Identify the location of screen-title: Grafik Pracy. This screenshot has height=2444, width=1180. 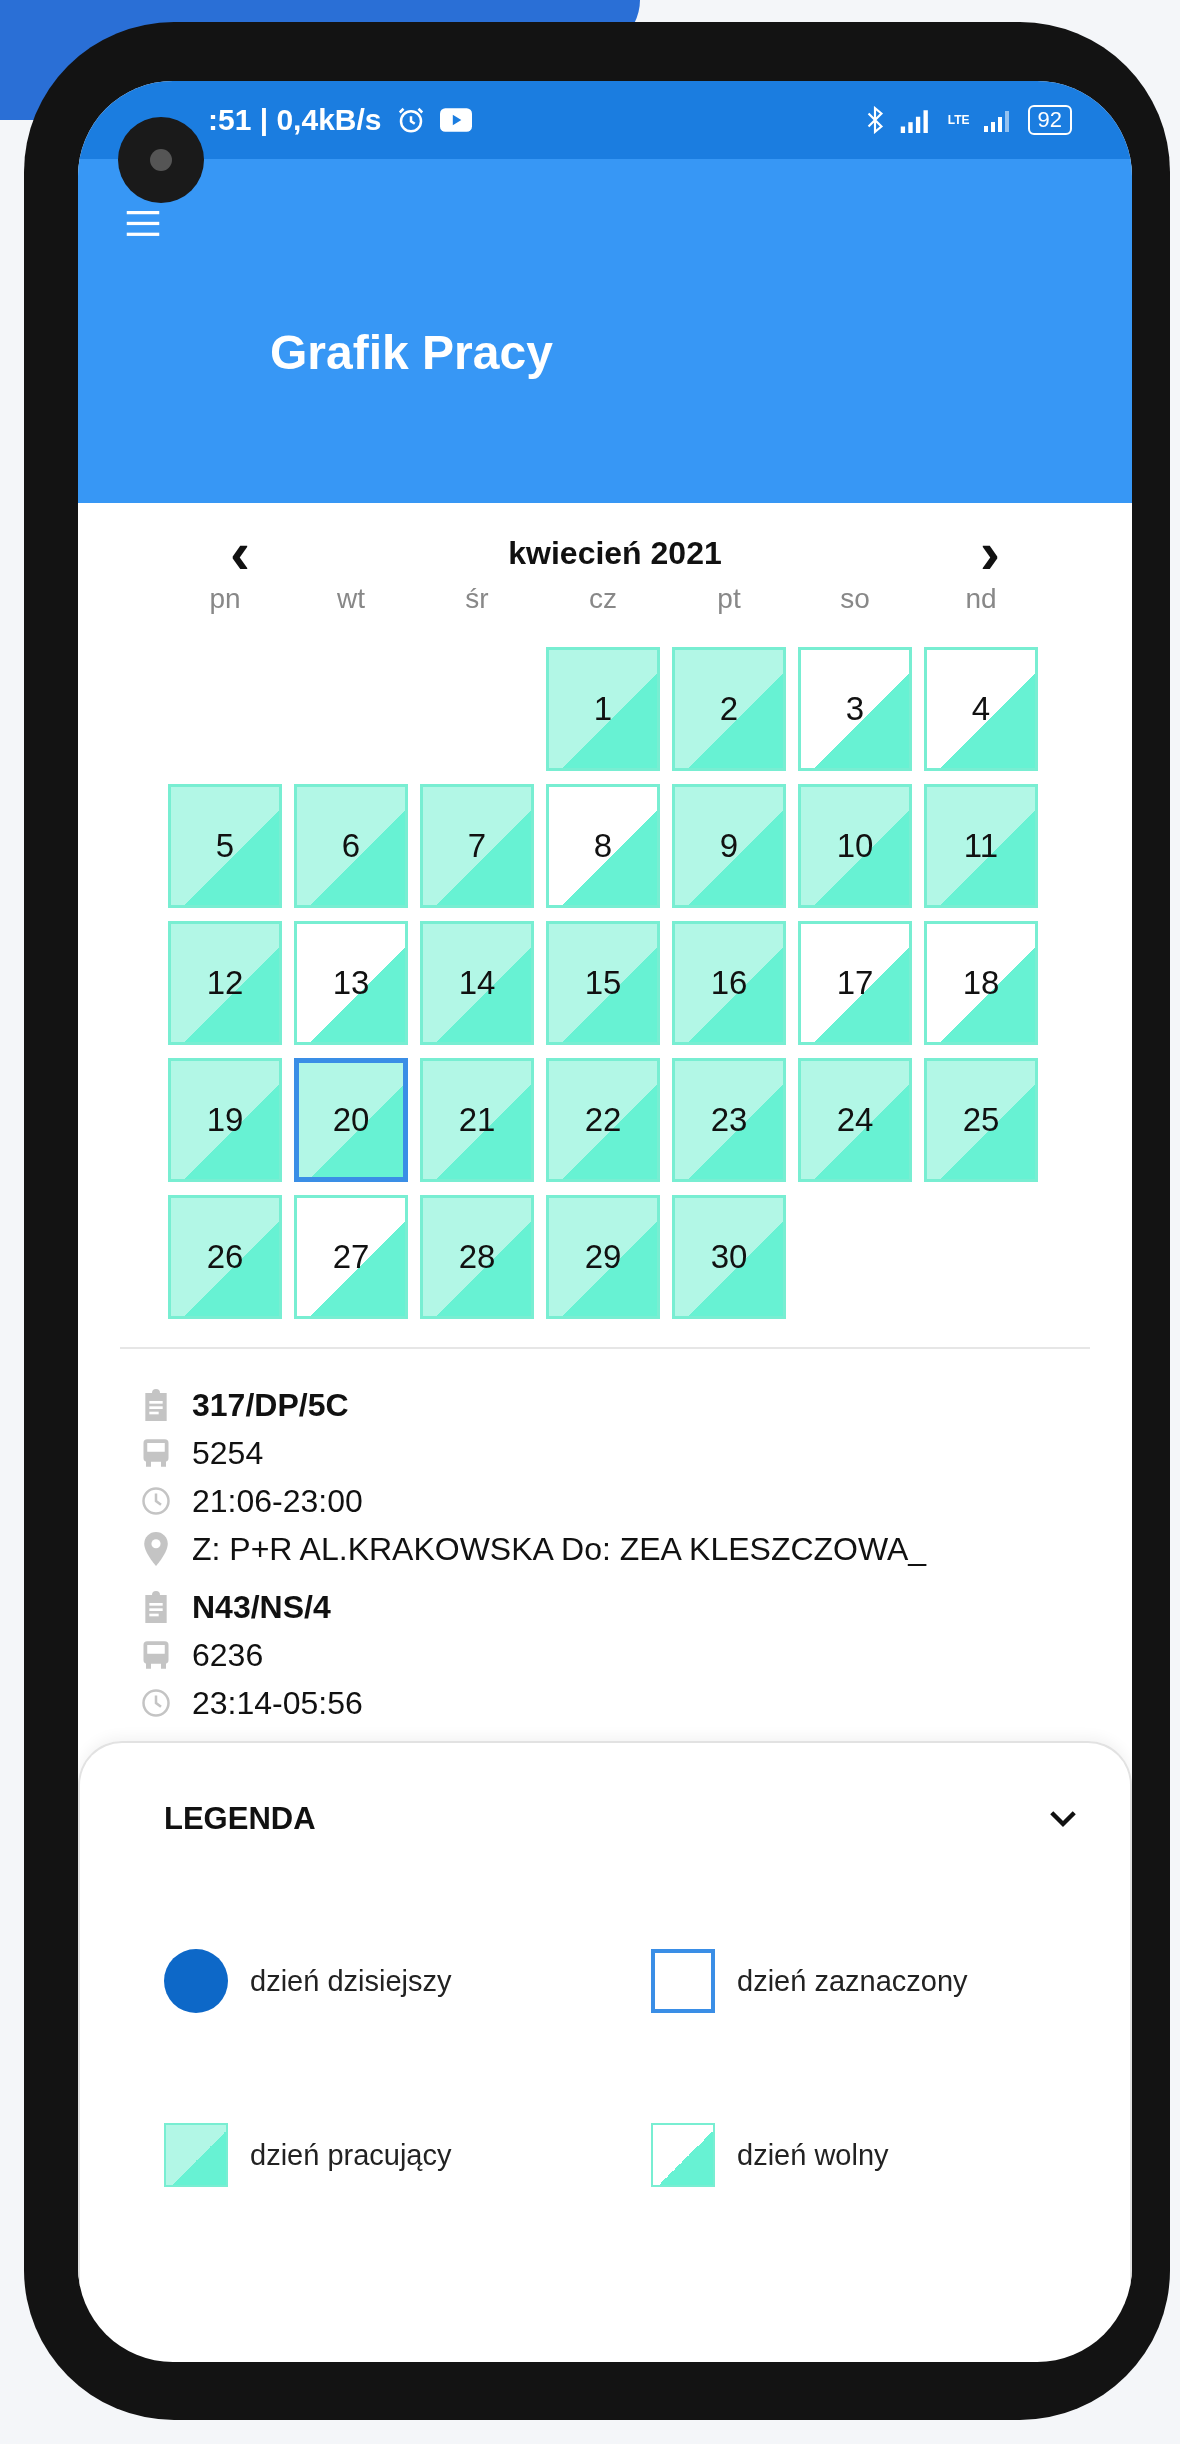
(412, 352).